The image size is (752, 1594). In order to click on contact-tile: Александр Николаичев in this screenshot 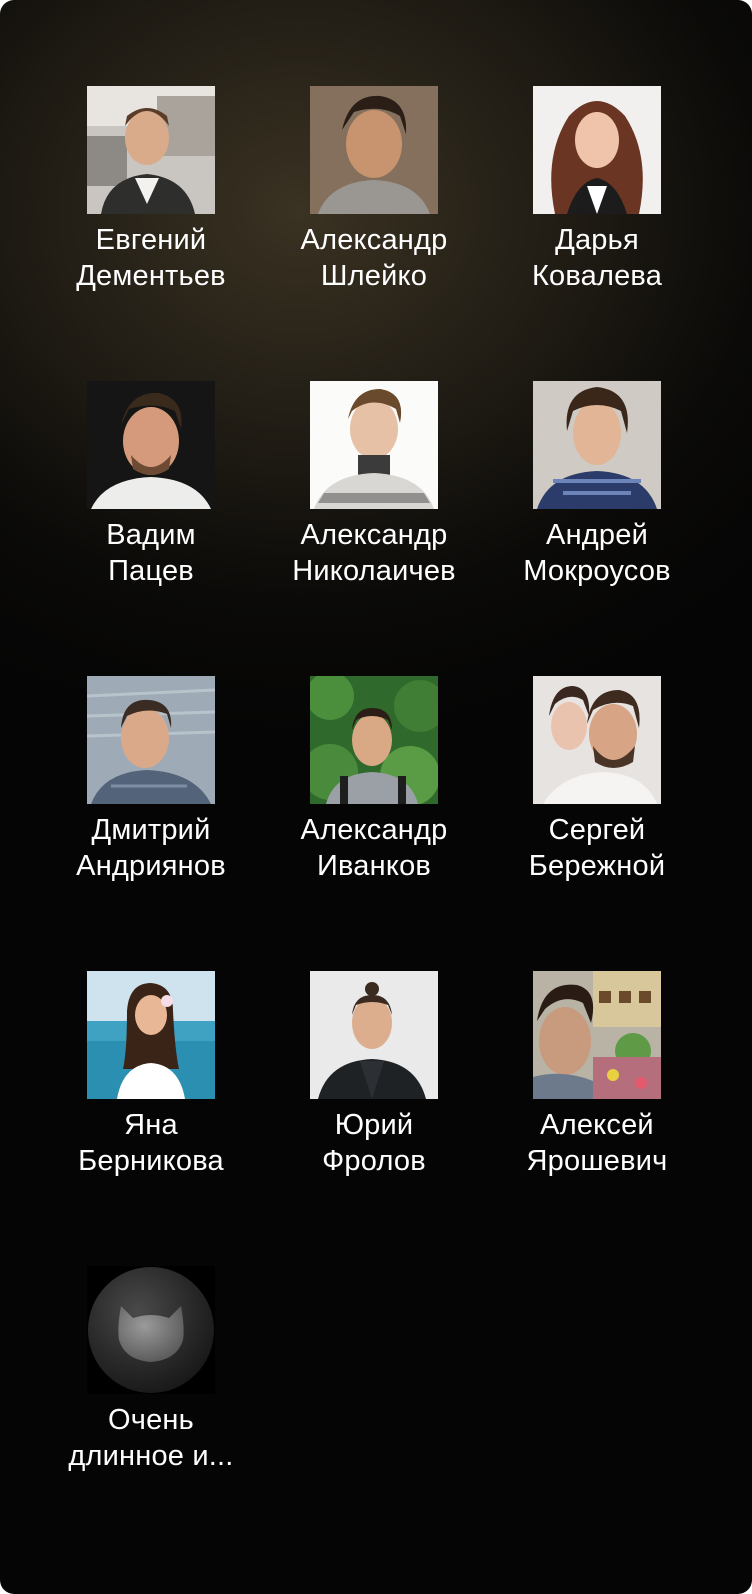, I will do `click(374, 501)`.